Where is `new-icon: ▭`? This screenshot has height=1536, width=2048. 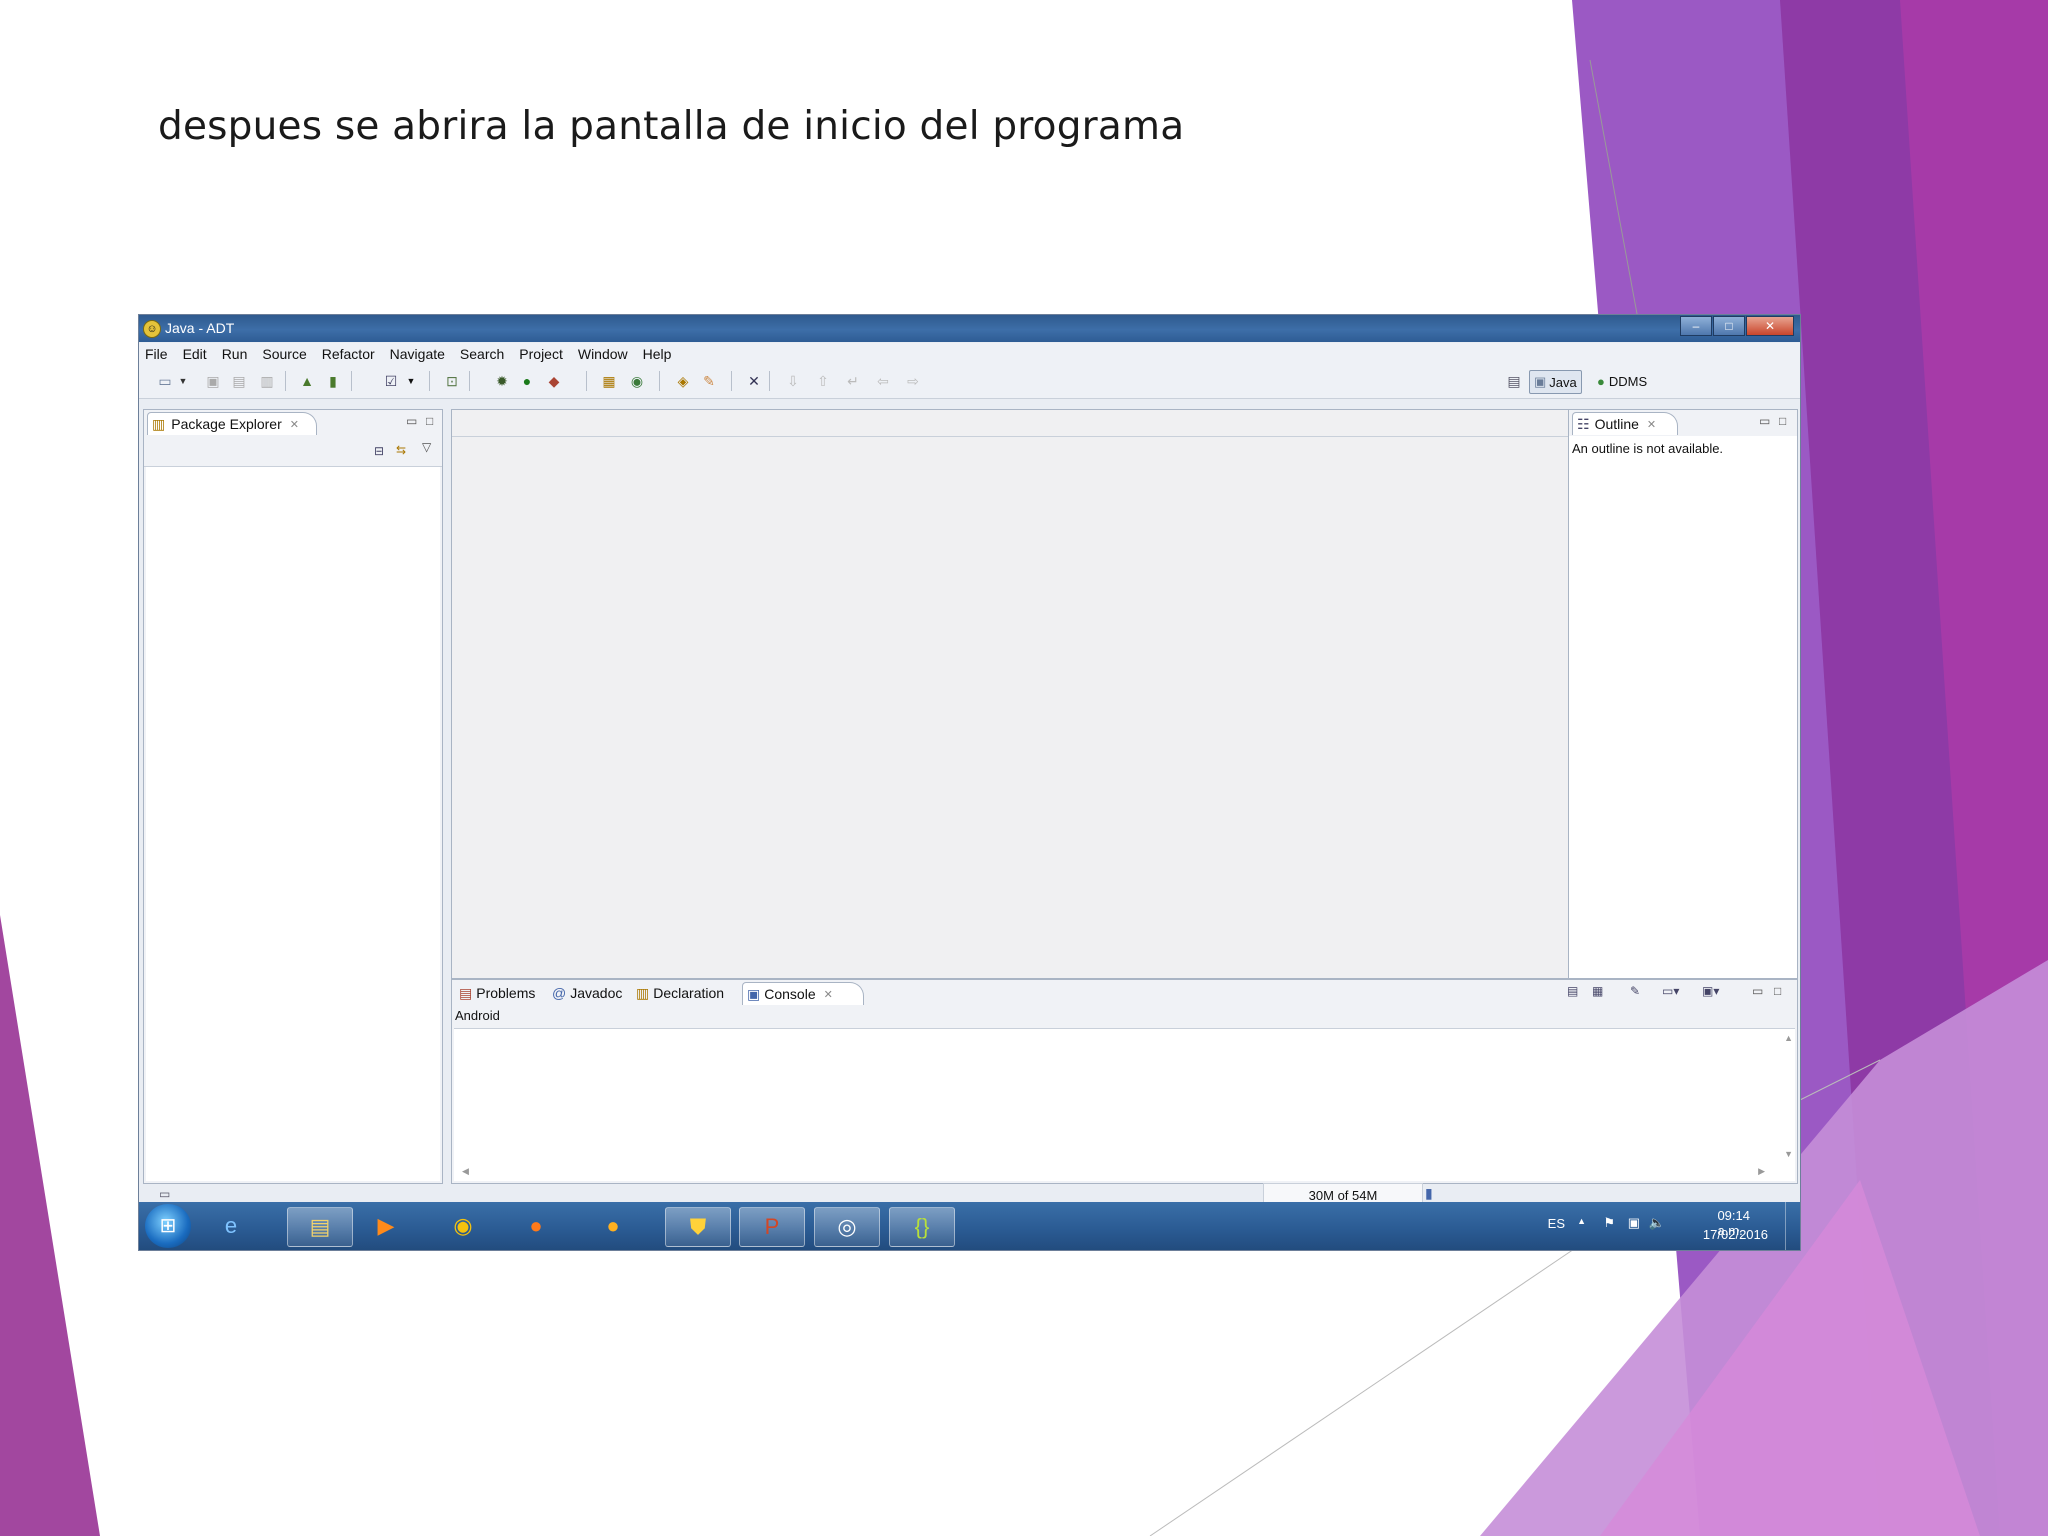
new-icon: ▭ is located at coordinates (165, 381).